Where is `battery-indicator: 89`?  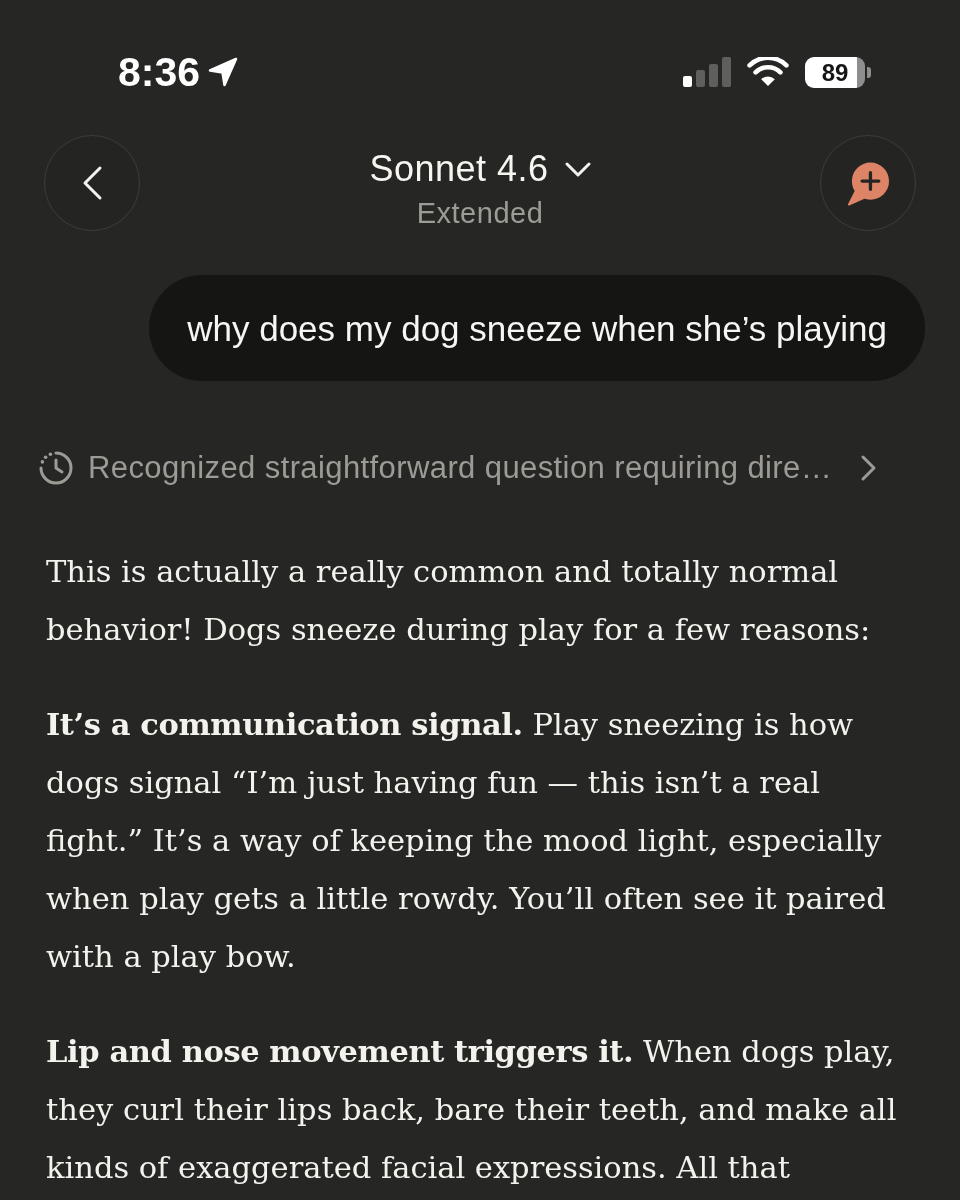
battery-indicator: 89 is located at coordinates (838, 72).